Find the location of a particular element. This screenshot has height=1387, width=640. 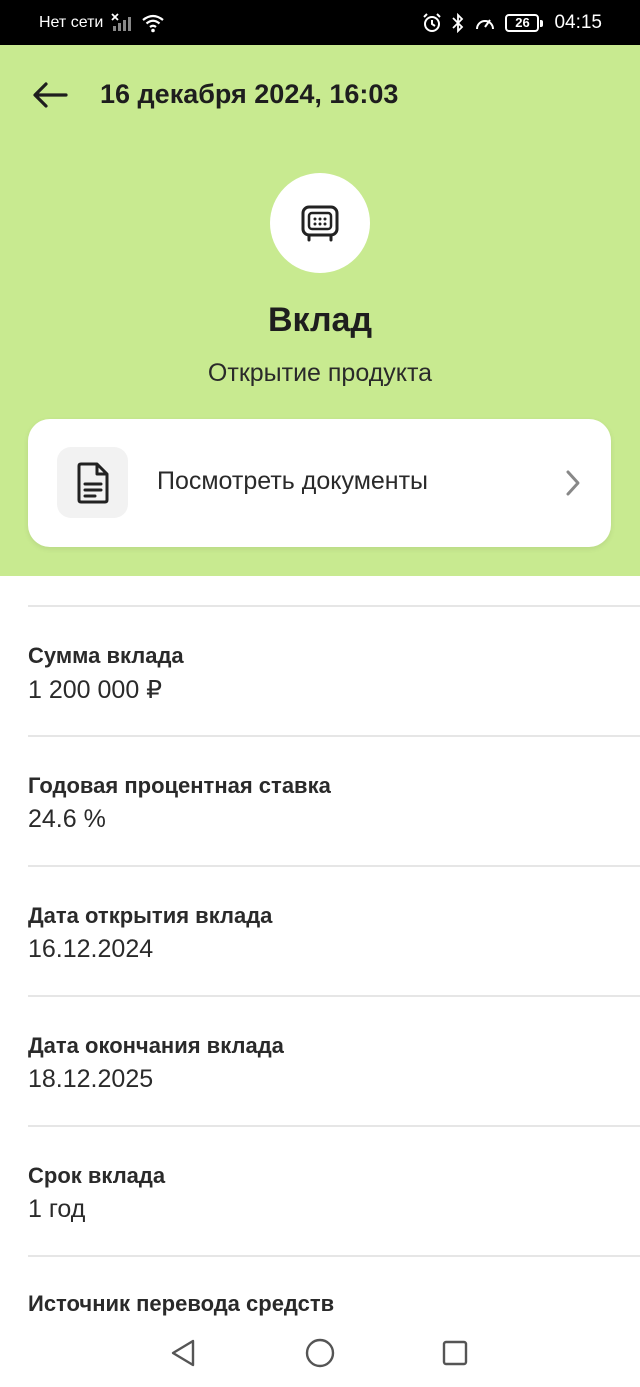

wifi-icon is located at coordinates (153, 23).